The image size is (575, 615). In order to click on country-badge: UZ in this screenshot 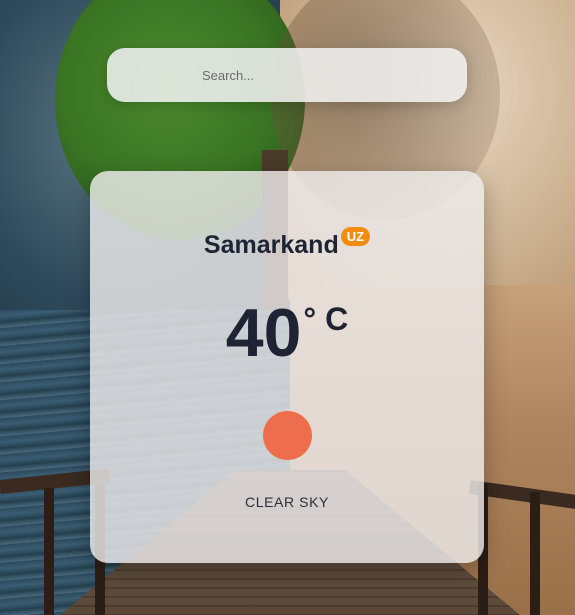, I will do `click(355, 236)`.